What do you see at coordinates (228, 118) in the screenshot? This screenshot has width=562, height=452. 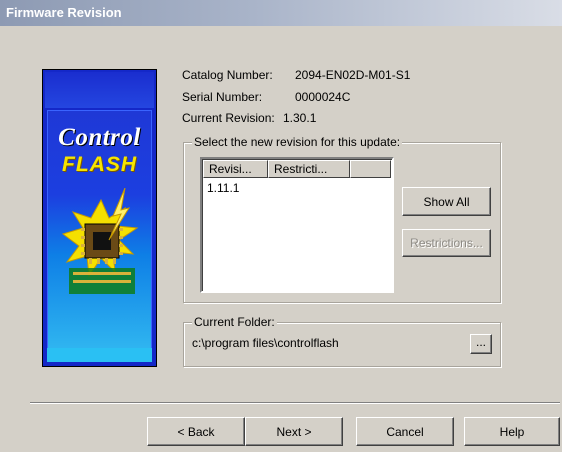 I see `current-revision-label: Current Revision:` at bounding box center [228, 118].